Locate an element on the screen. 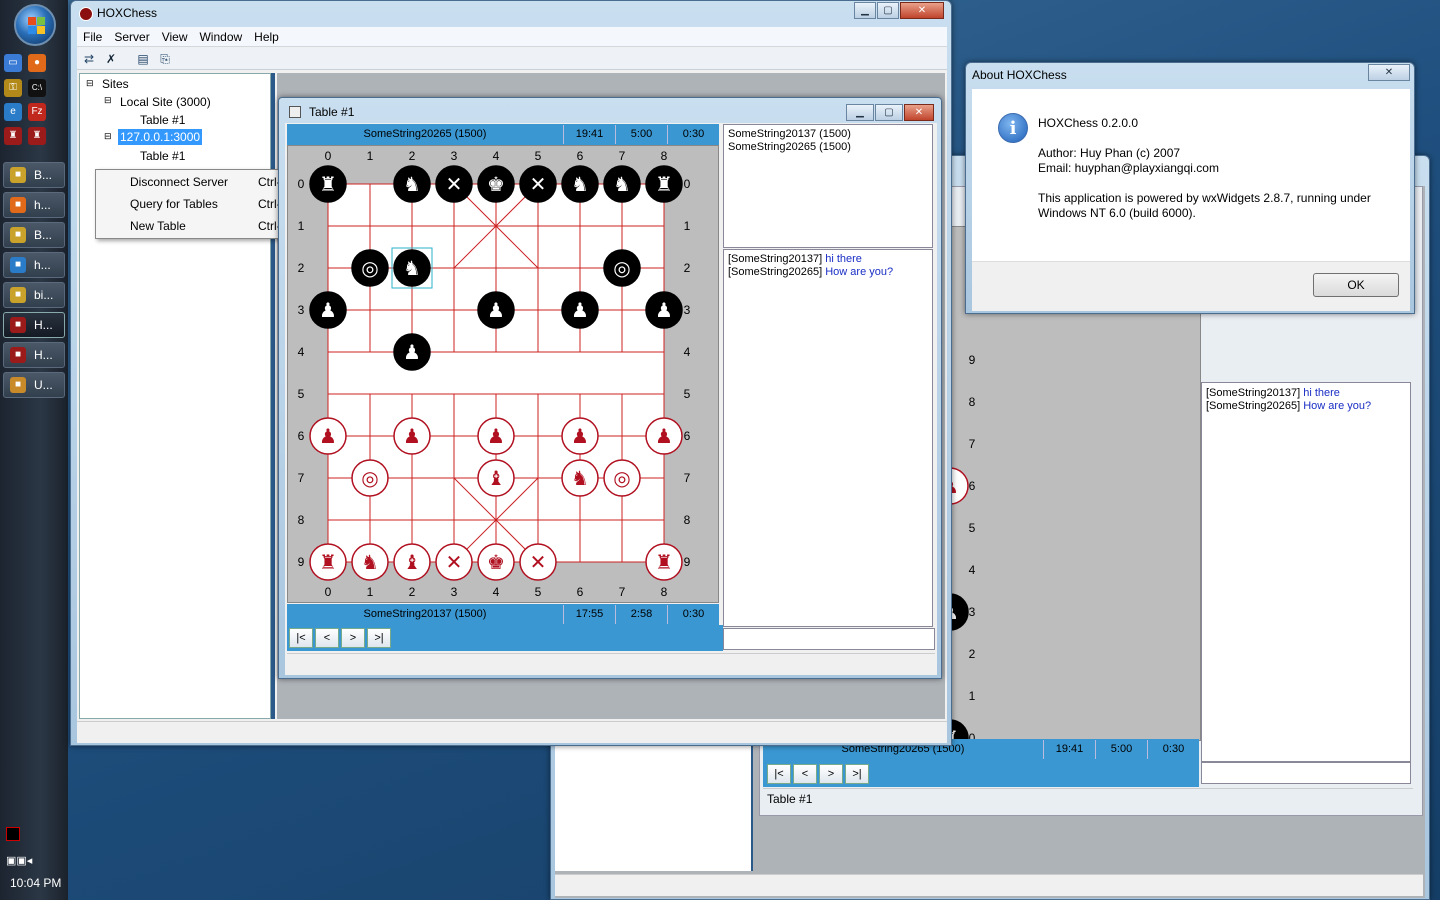 This screenshot has height=900, width=1440. about-close-button: ✕ is located at coordinates (1389, 72).